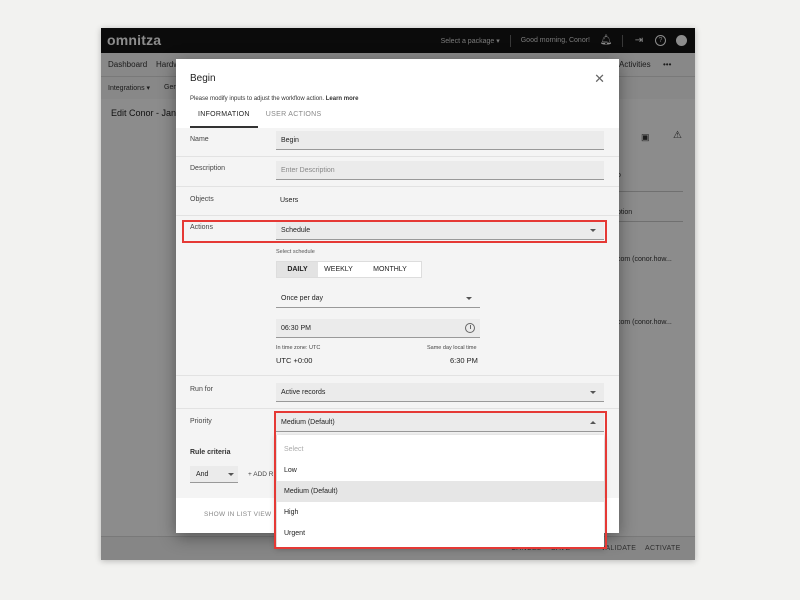  Describe the element at coordinates (201, 389) in the screenshot. I see `run-for-label: Run for` at that location.